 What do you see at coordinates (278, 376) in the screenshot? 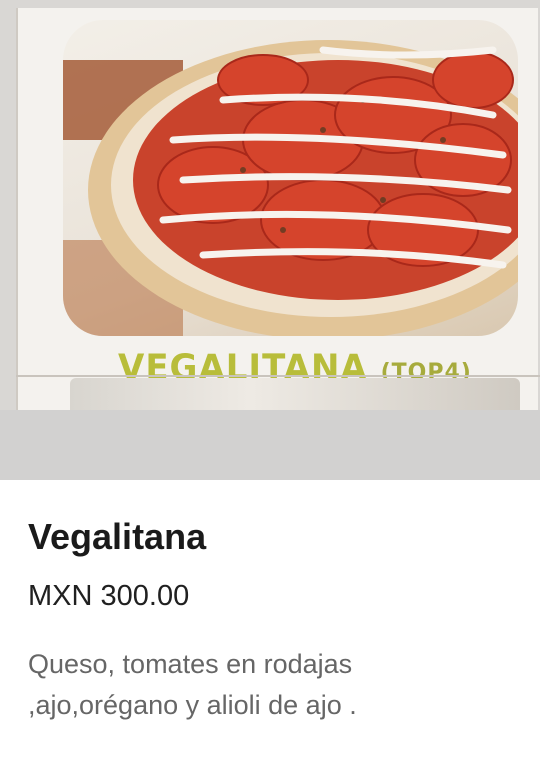
I see `photo-divider` at bounding box center [278, 376].